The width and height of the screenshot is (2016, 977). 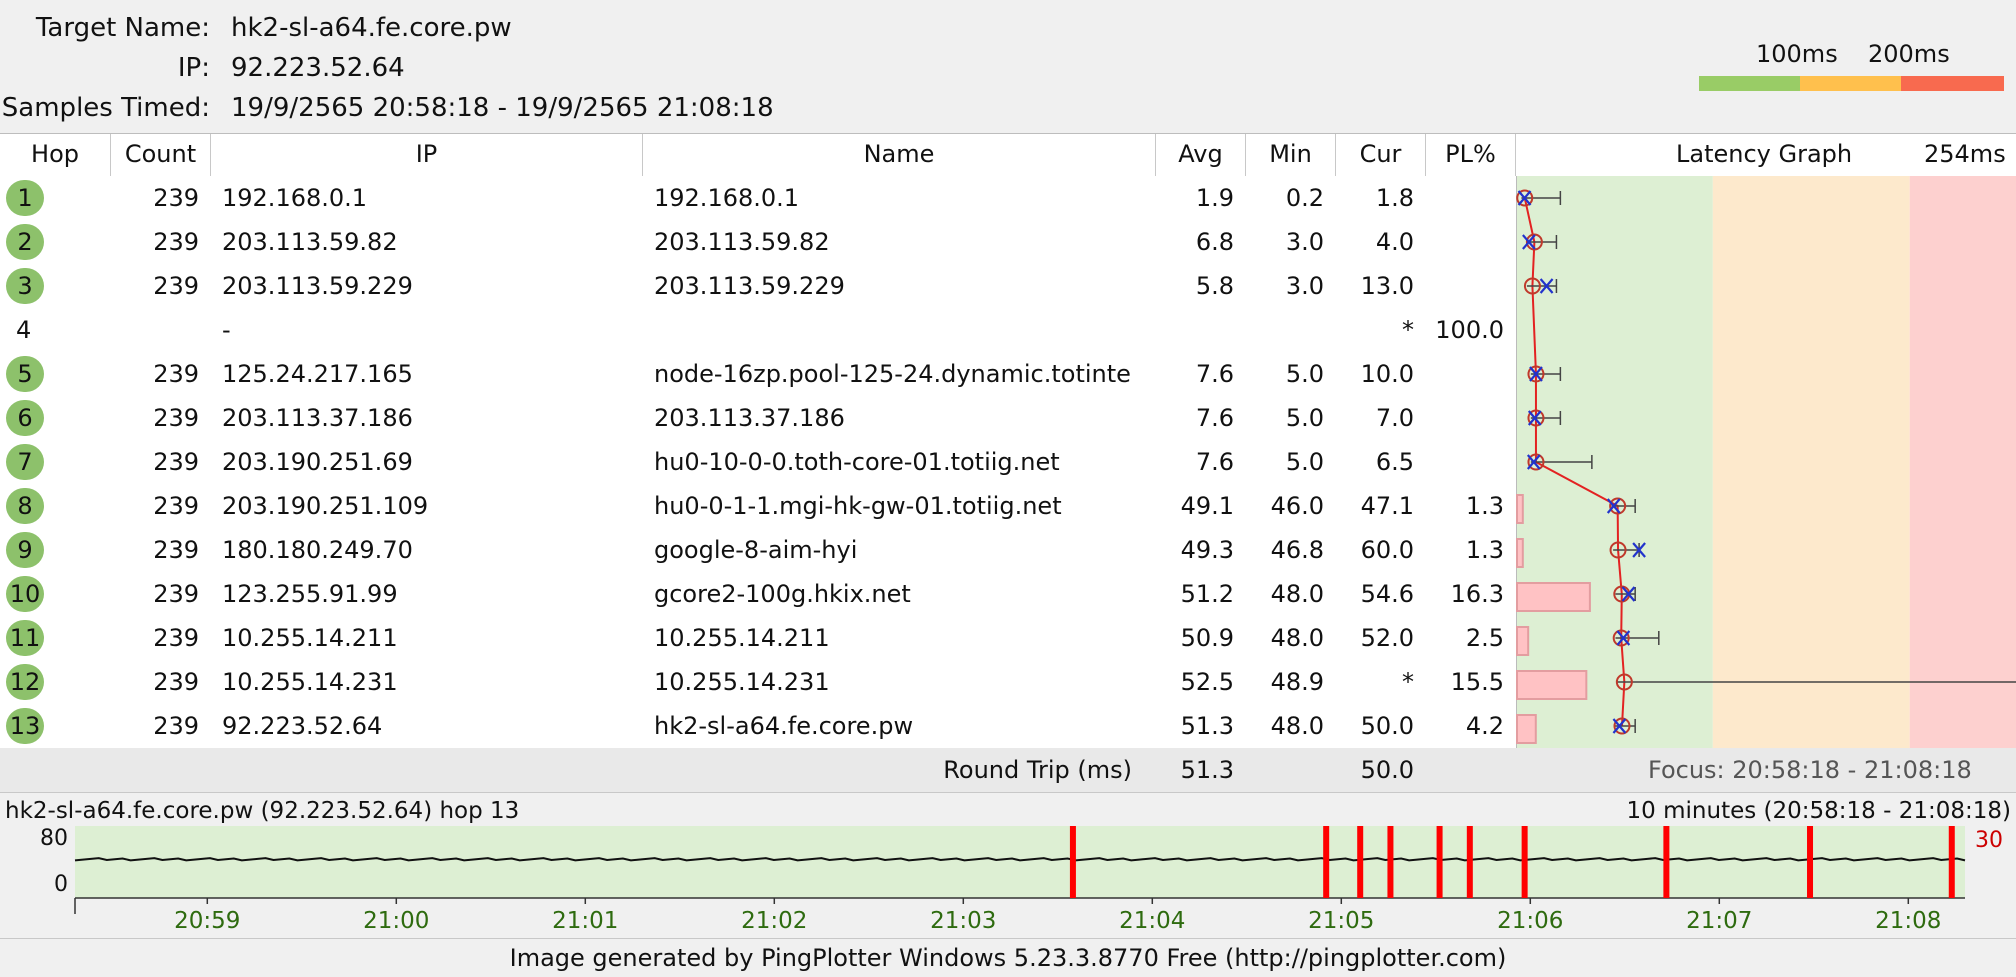 I want to click on hop-pl: 2.5, so click(x=1484, y=638).